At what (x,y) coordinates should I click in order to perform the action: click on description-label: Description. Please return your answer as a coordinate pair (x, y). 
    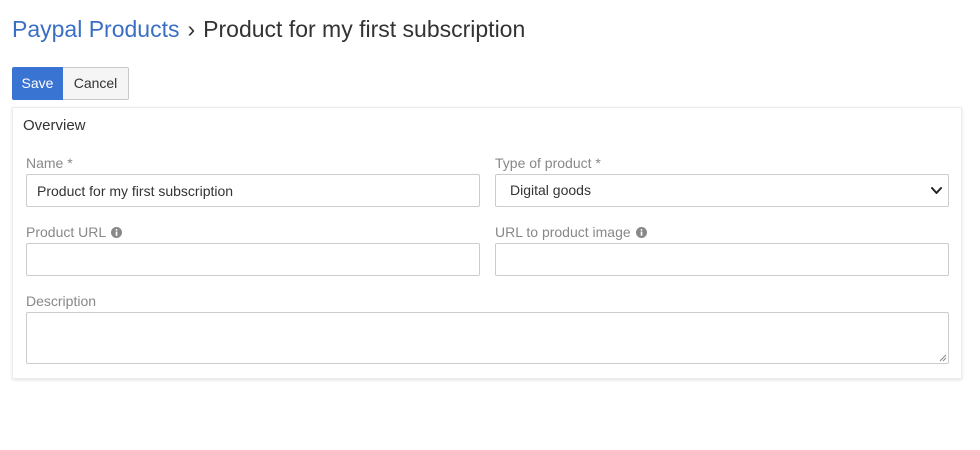
    Looking at the image, I should click on (61, 301).